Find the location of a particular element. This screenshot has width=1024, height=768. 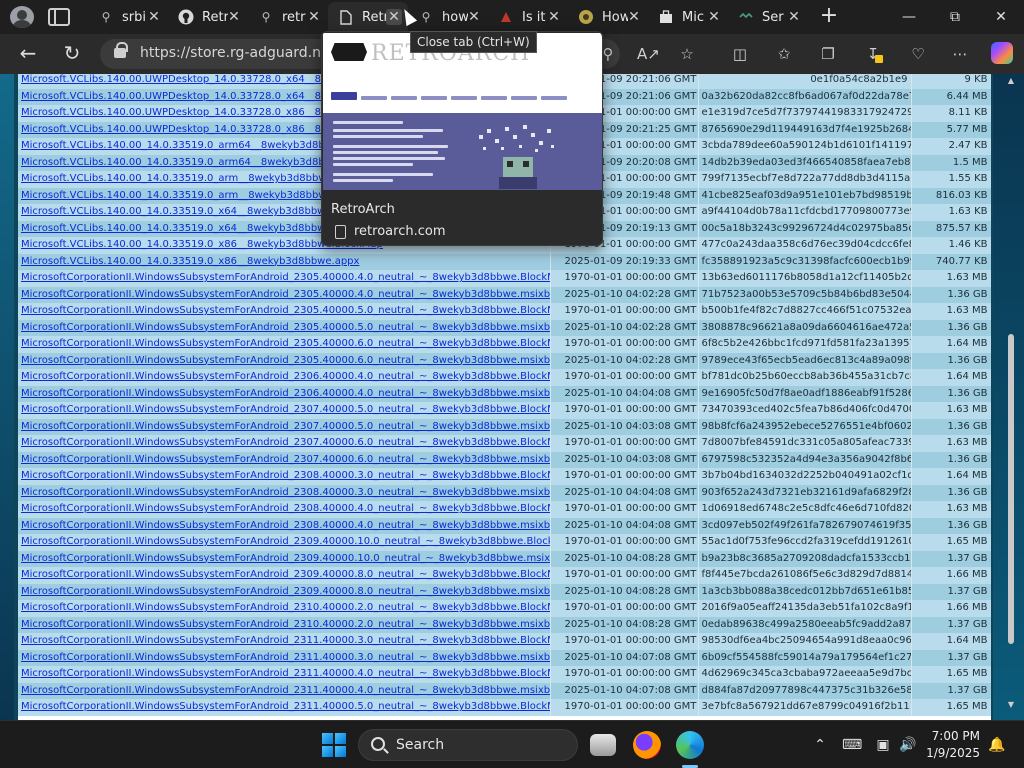

taskbar-search: Search is located at coordinates (468, 745).